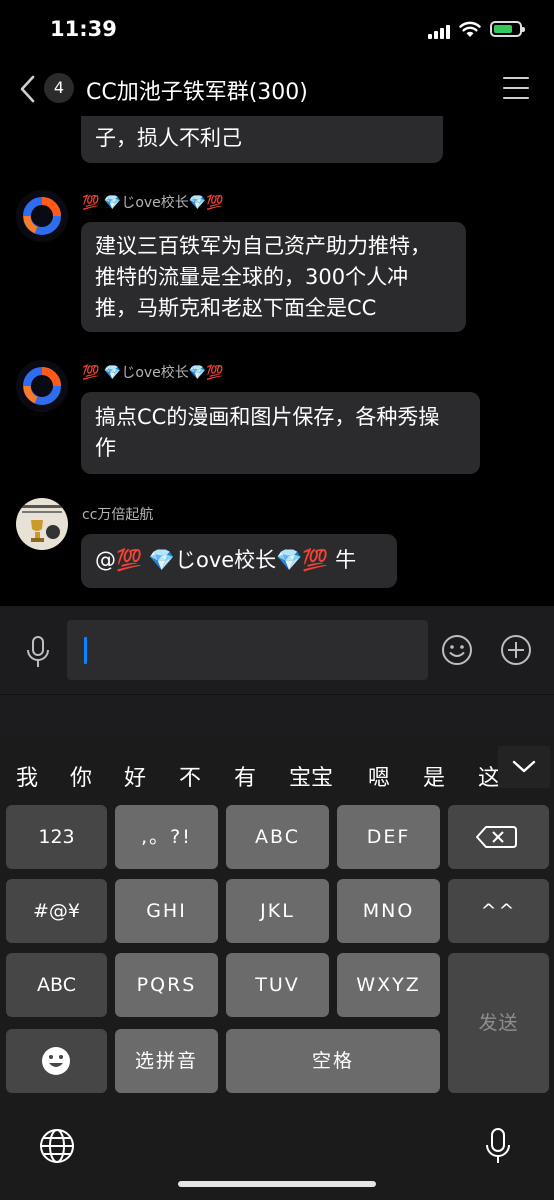 This screenshot has height=1200, width=554. I want to click on battery-icon, so click(507, 29).